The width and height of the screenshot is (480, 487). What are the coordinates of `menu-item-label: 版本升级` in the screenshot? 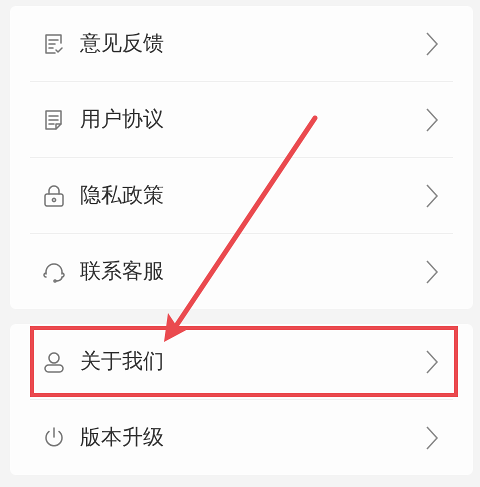 It's located at (122, 437).